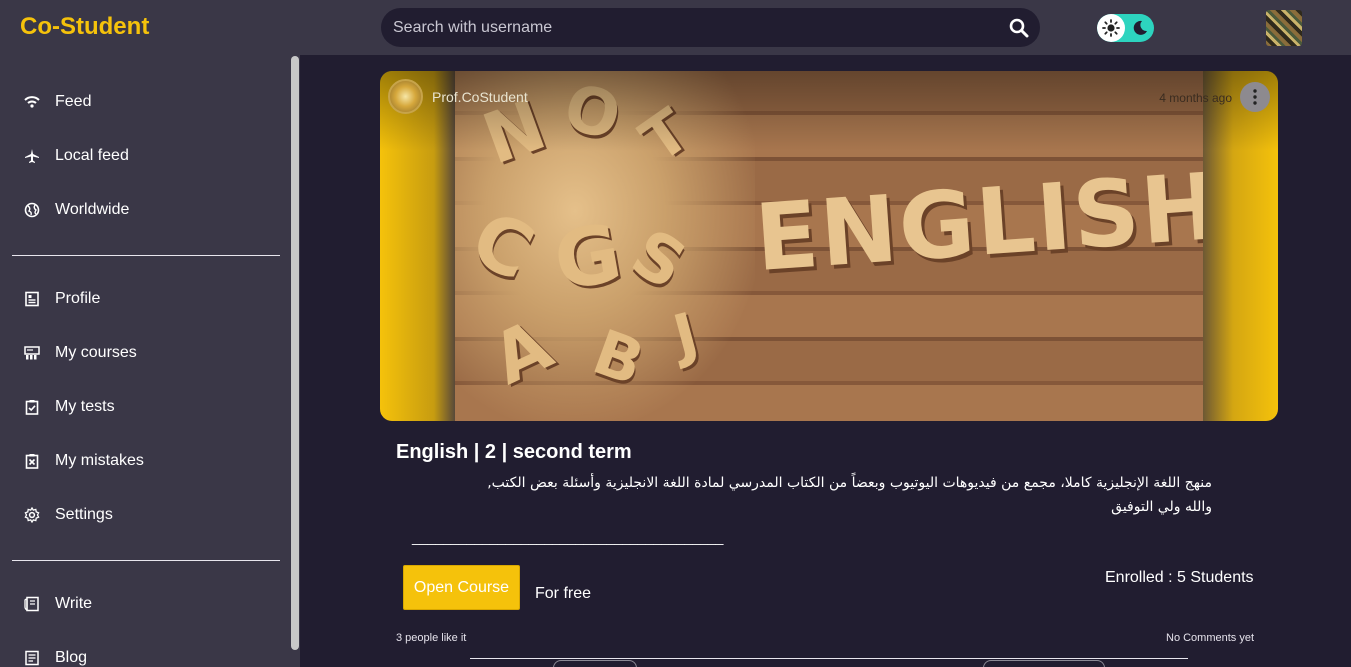 The height and width of the screenshot is (667, 1351). Describe the element at coordinates (32, 353) in the screenshot. I see `courses-icon` at that location.